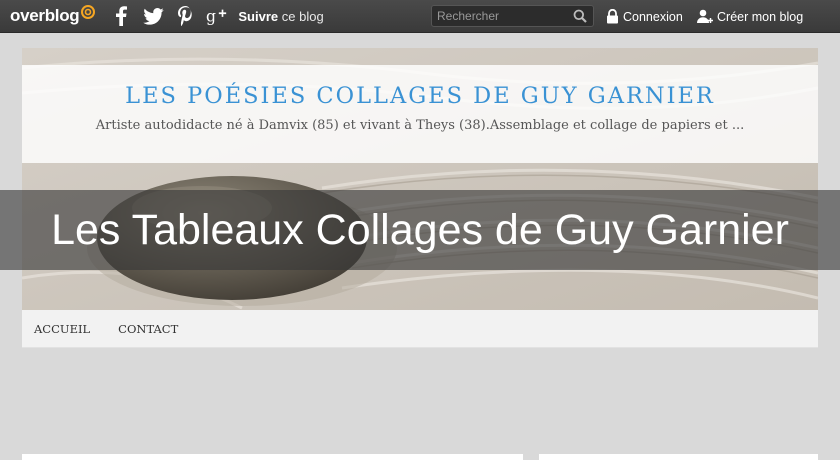 The image size is (840, 460). I want to click on pinterest-icon, so click(185, 16).